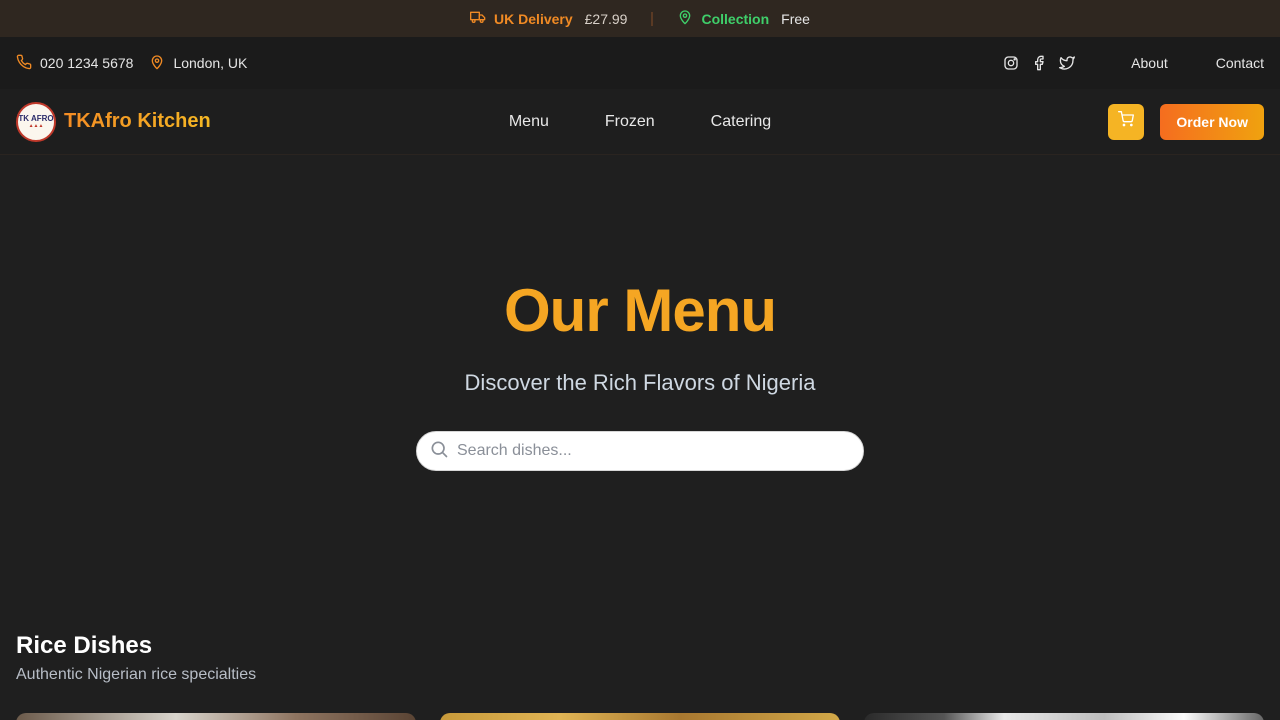 The image size is (1280, 720). What do you see at coordinates (84, 645) in the screenshot?
I see `section-title: Rice Dishes` at bounding box center [84, 645].